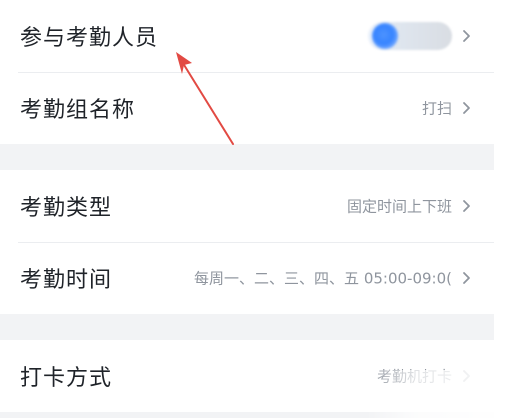 The height and width of the screenshot is (418, 506). Describe the element at coordinates (399, 206) in the screenshot. I see `attendance-type-value: 固定时间上下班` at that location.